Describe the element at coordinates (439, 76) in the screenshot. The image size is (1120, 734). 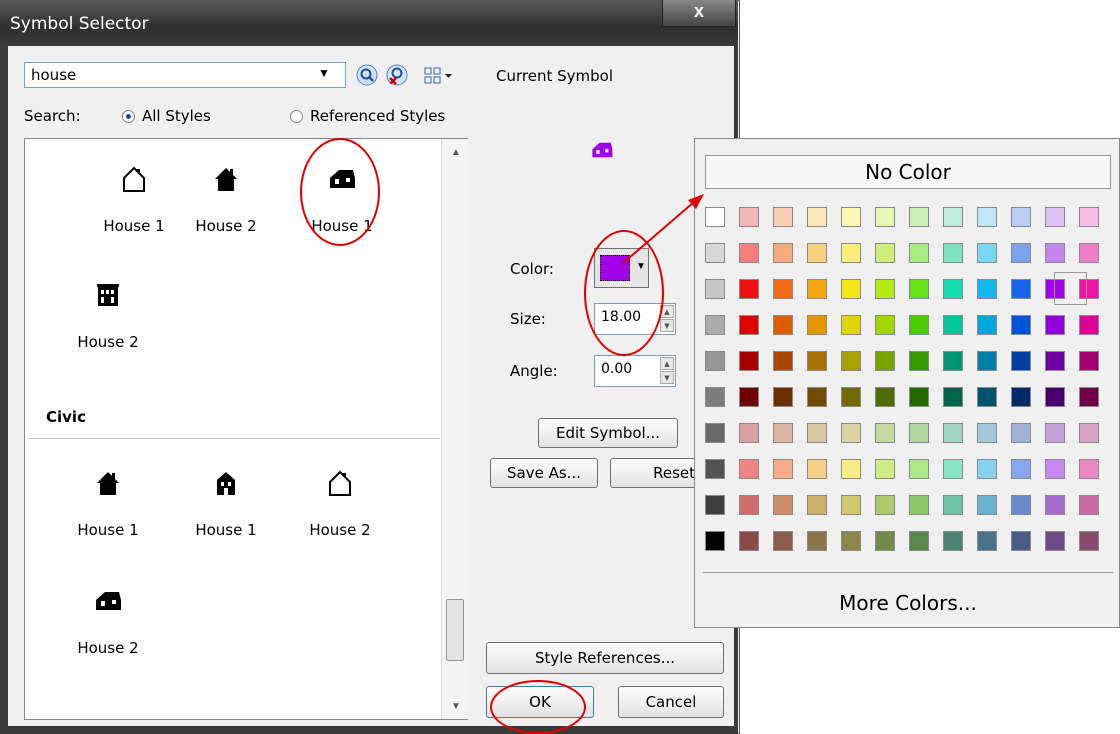
I see `view-options-icon` at that location.